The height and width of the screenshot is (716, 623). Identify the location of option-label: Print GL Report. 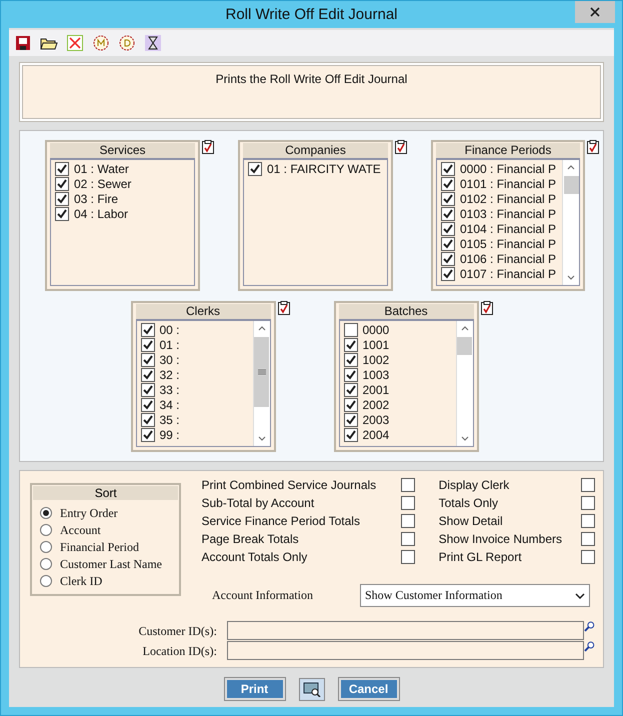
(480, 557).